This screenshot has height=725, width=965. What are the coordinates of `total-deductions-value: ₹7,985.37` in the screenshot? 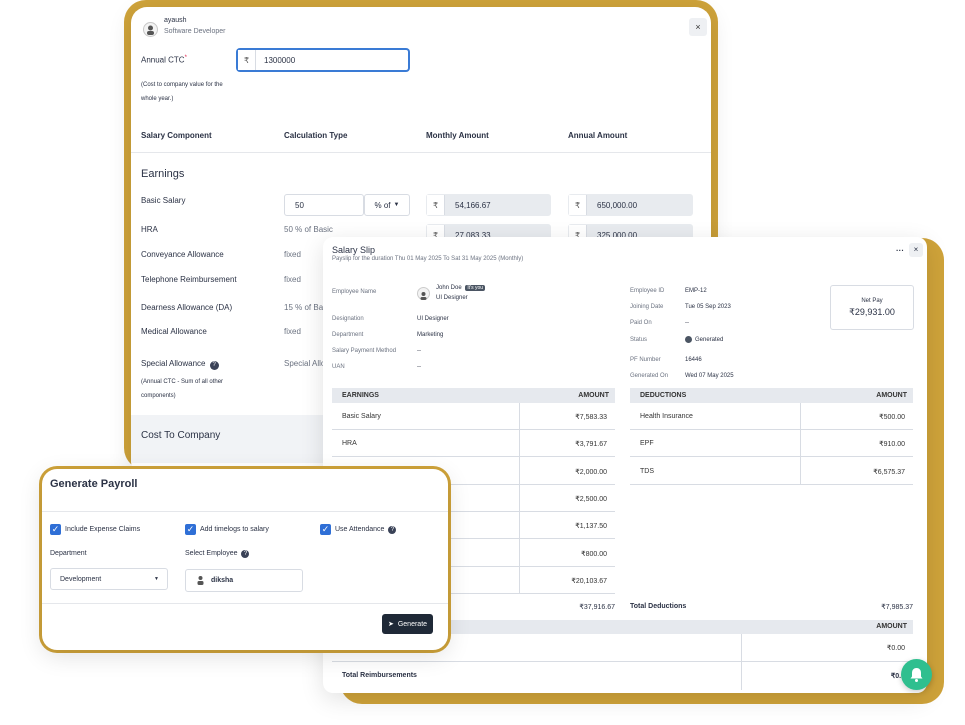 It's located at (897, 607).